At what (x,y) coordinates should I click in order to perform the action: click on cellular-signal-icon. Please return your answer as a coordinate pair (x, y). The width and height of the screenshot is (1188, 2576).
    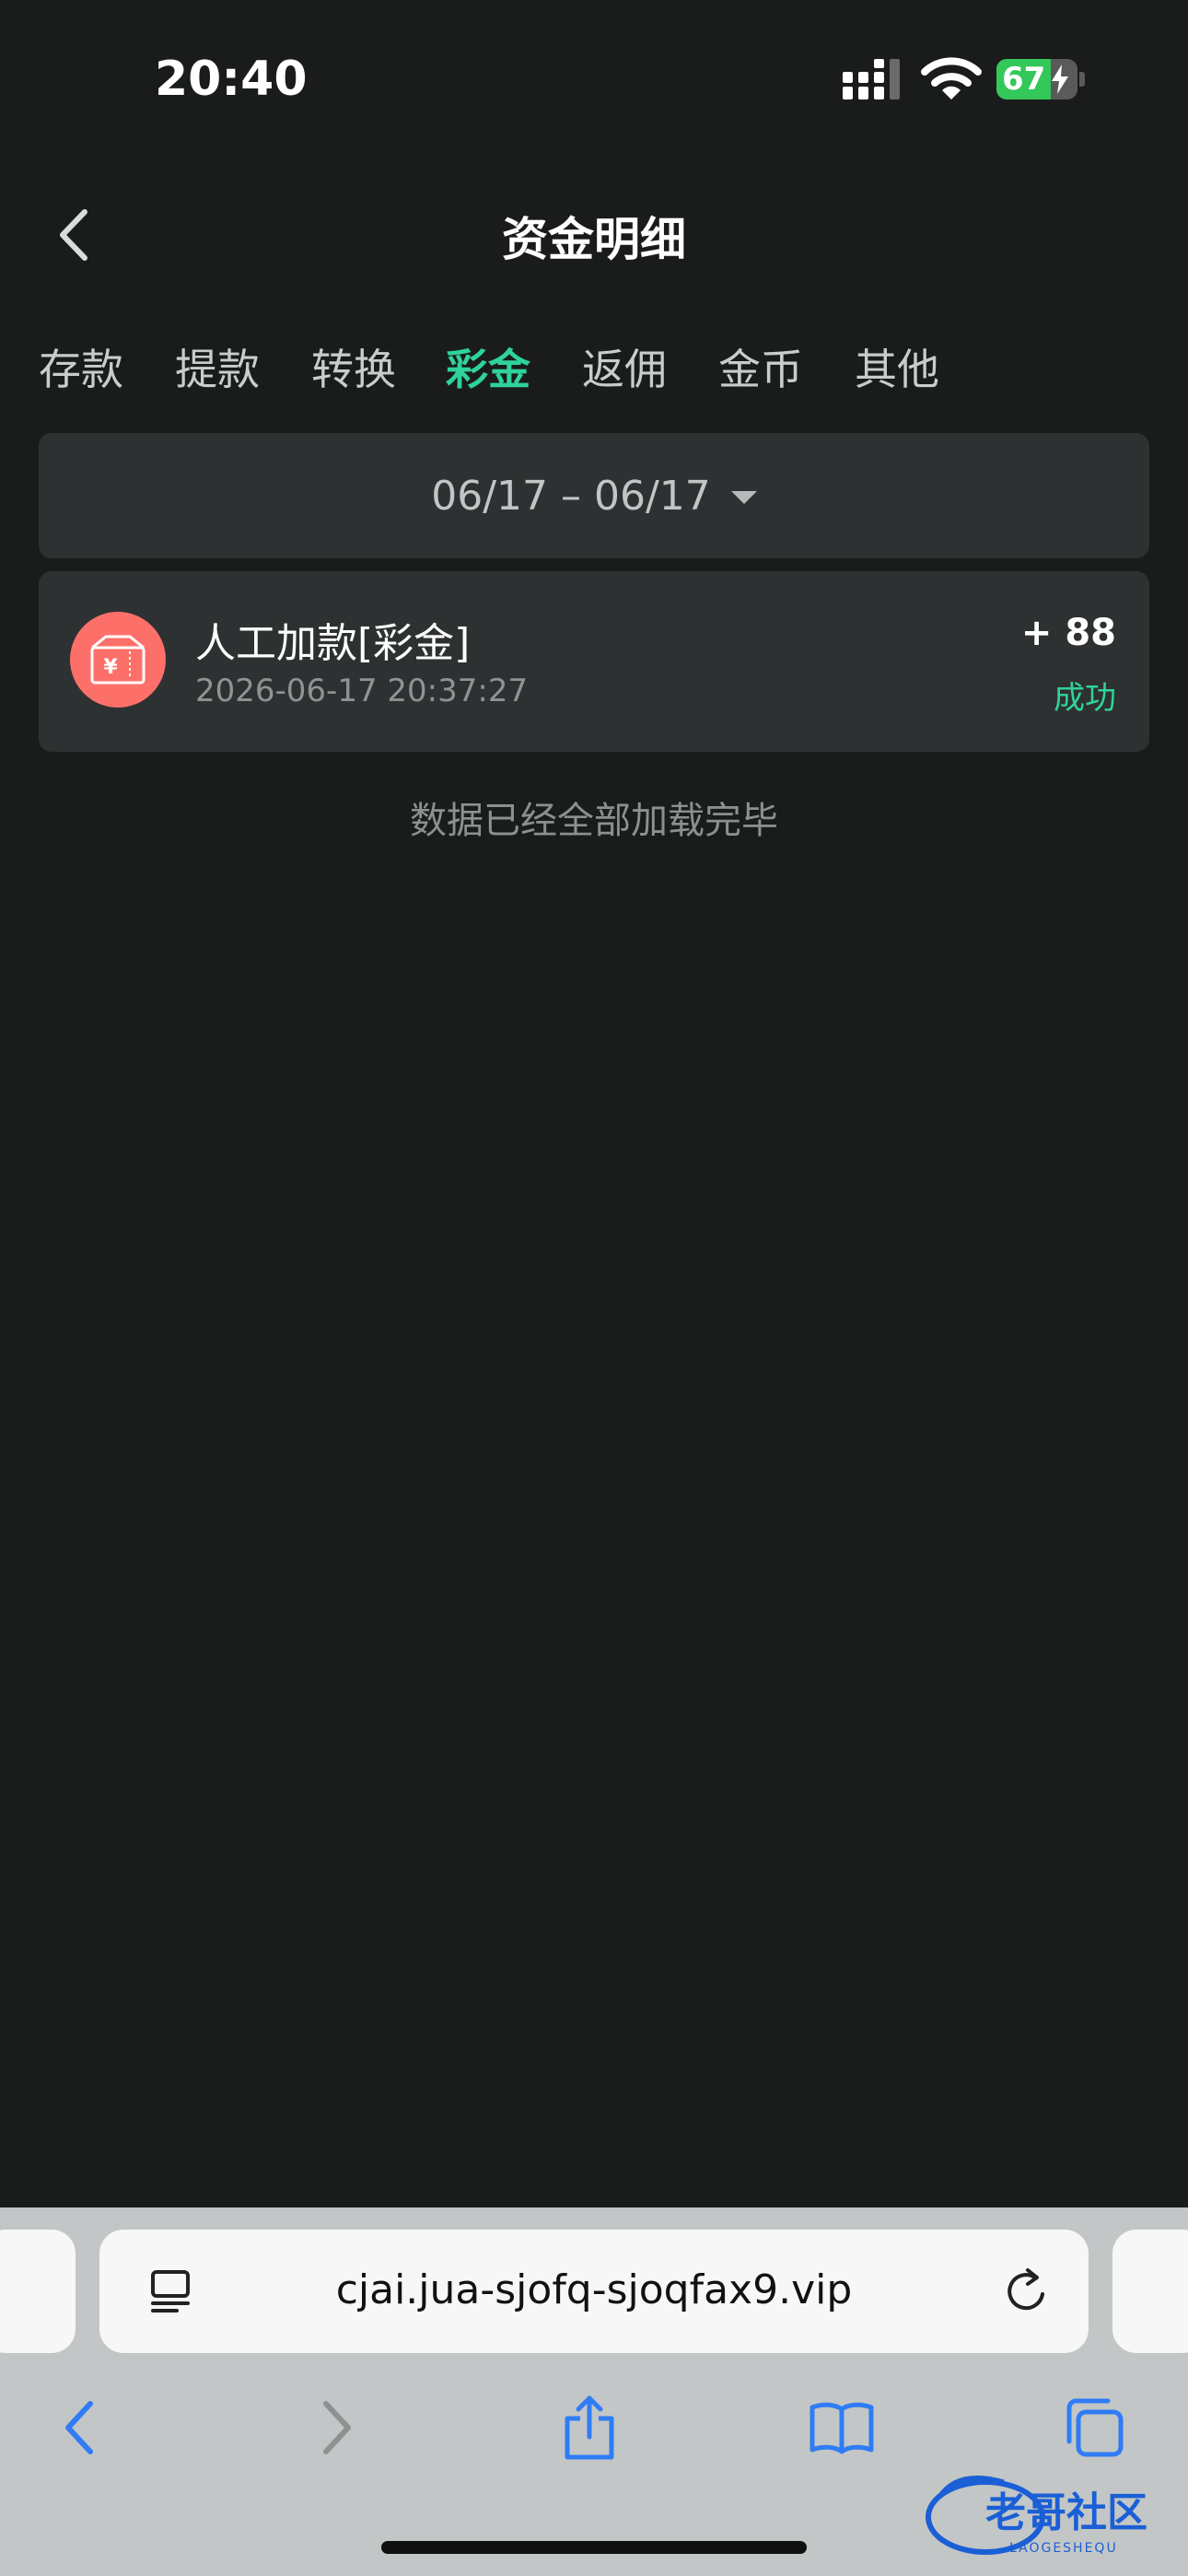
    Looking at the image, I should click on (871, 79).